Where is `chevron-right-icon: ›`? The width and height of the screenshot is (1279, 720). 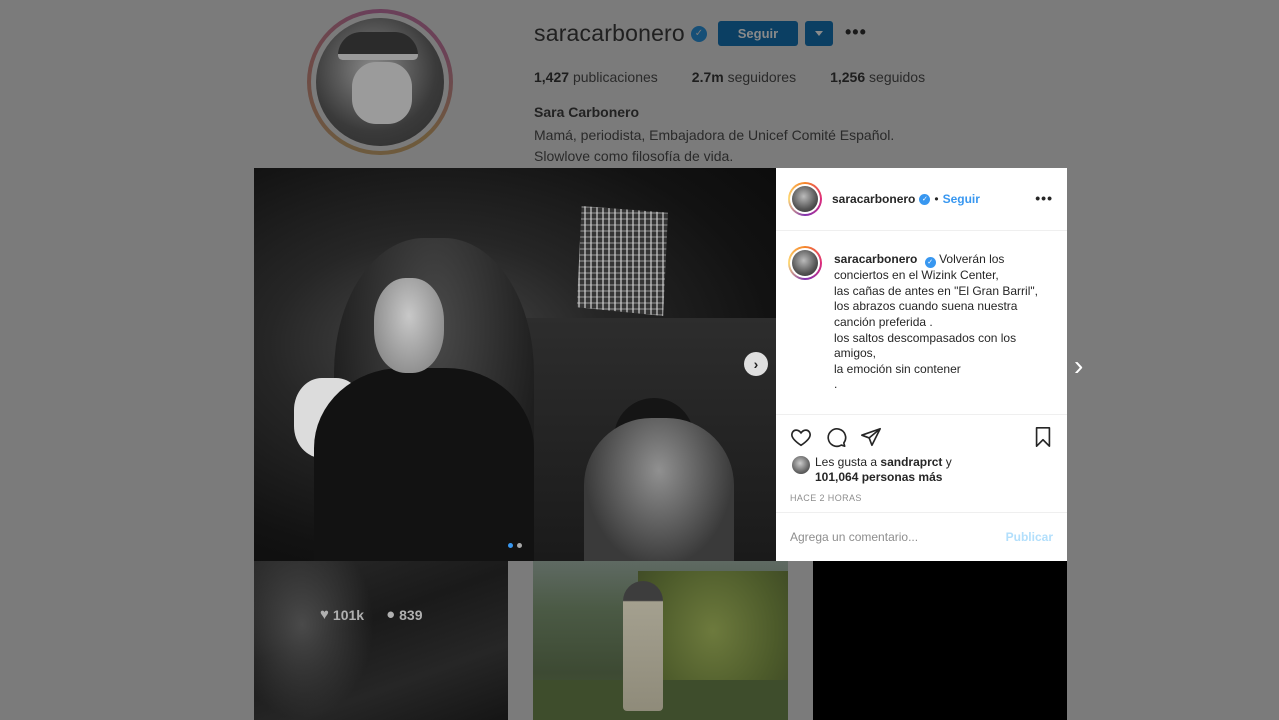 chevron-right-icon: › is located at coordinates (1078, 366).